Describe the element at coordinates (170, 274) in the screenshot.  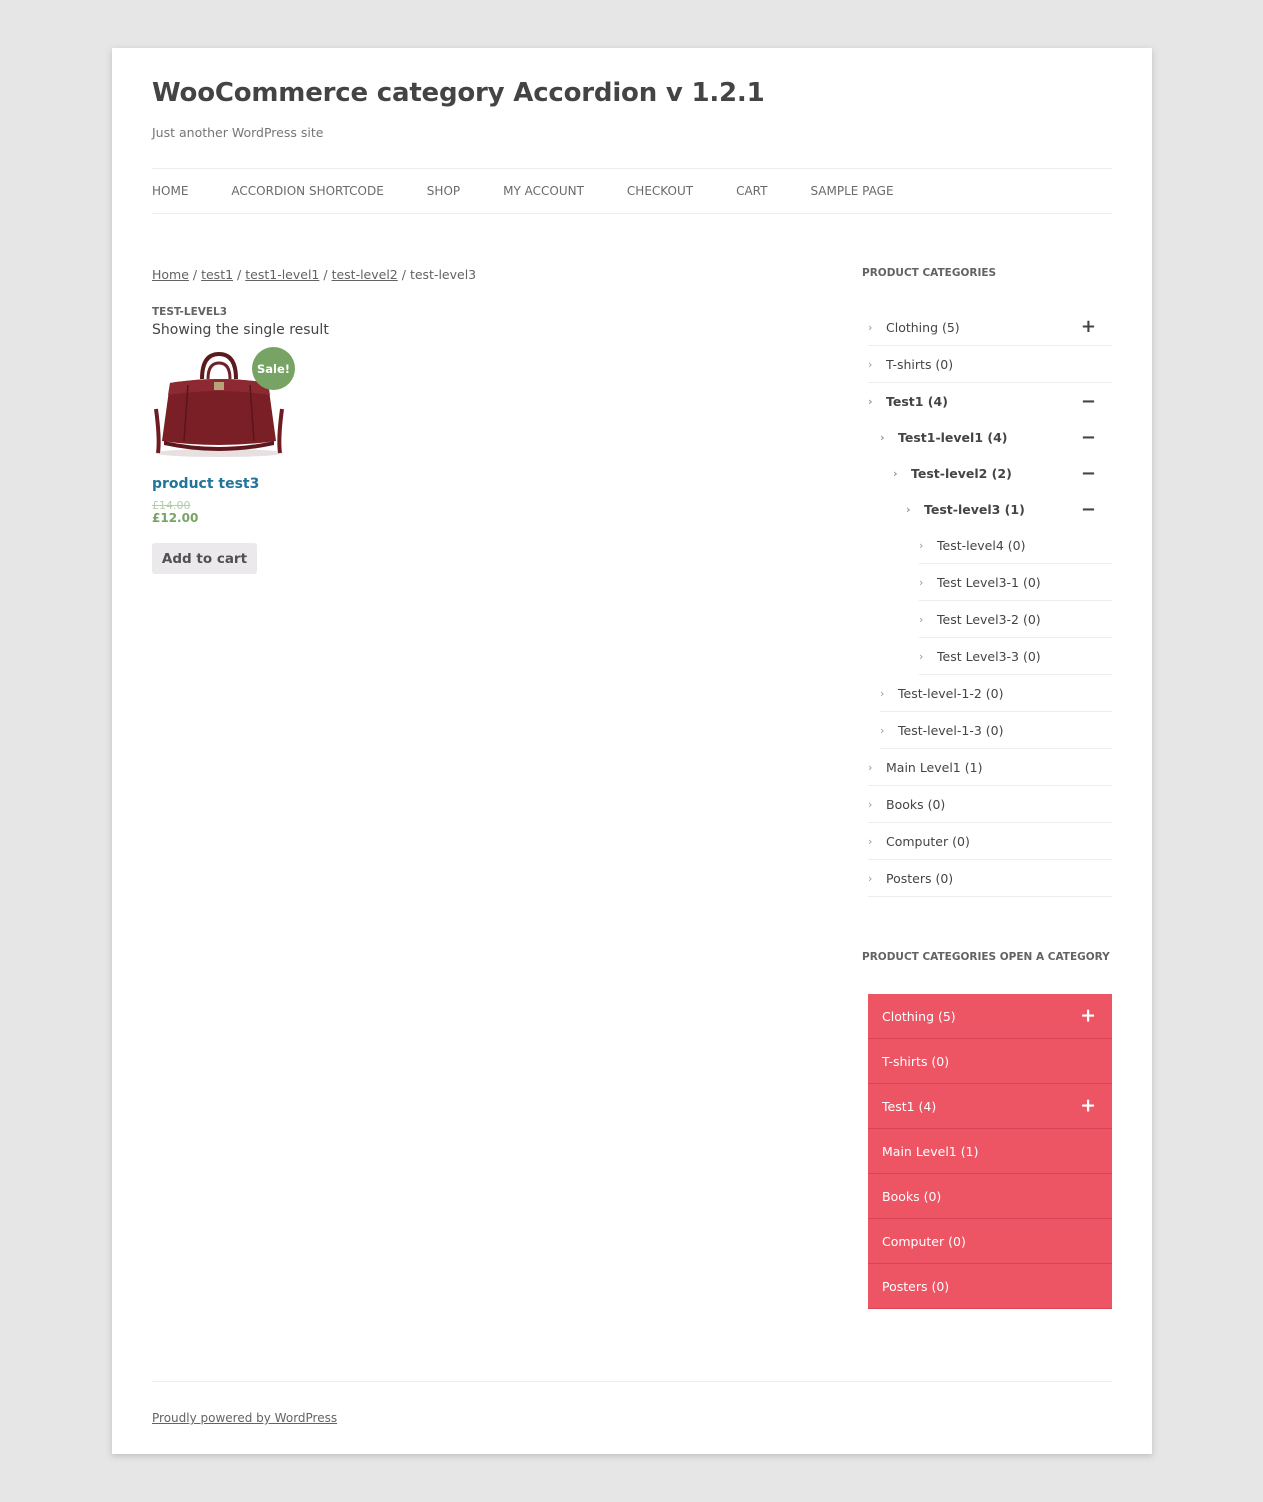
I see `breadcrumb-home: Home` at that location.